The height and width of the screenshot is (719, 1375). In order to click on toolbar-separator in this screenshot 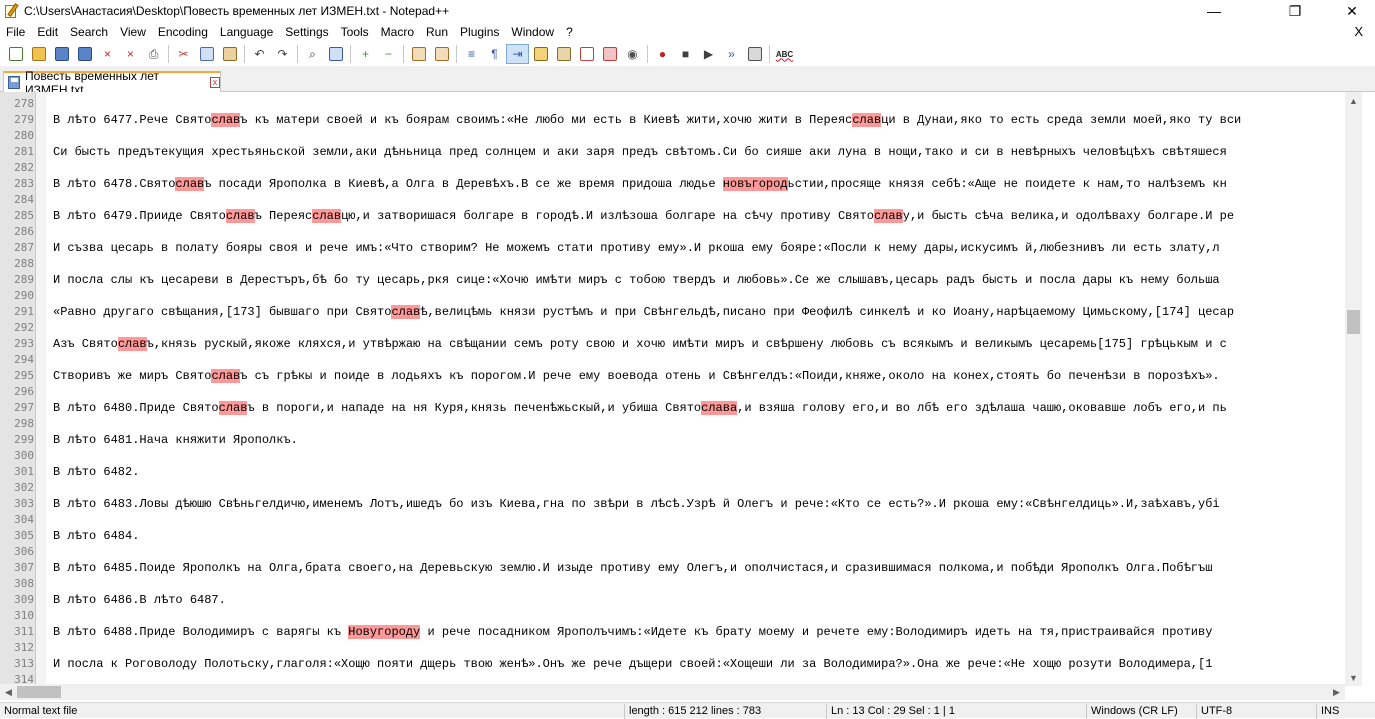, I will do `click(350, 54)`.